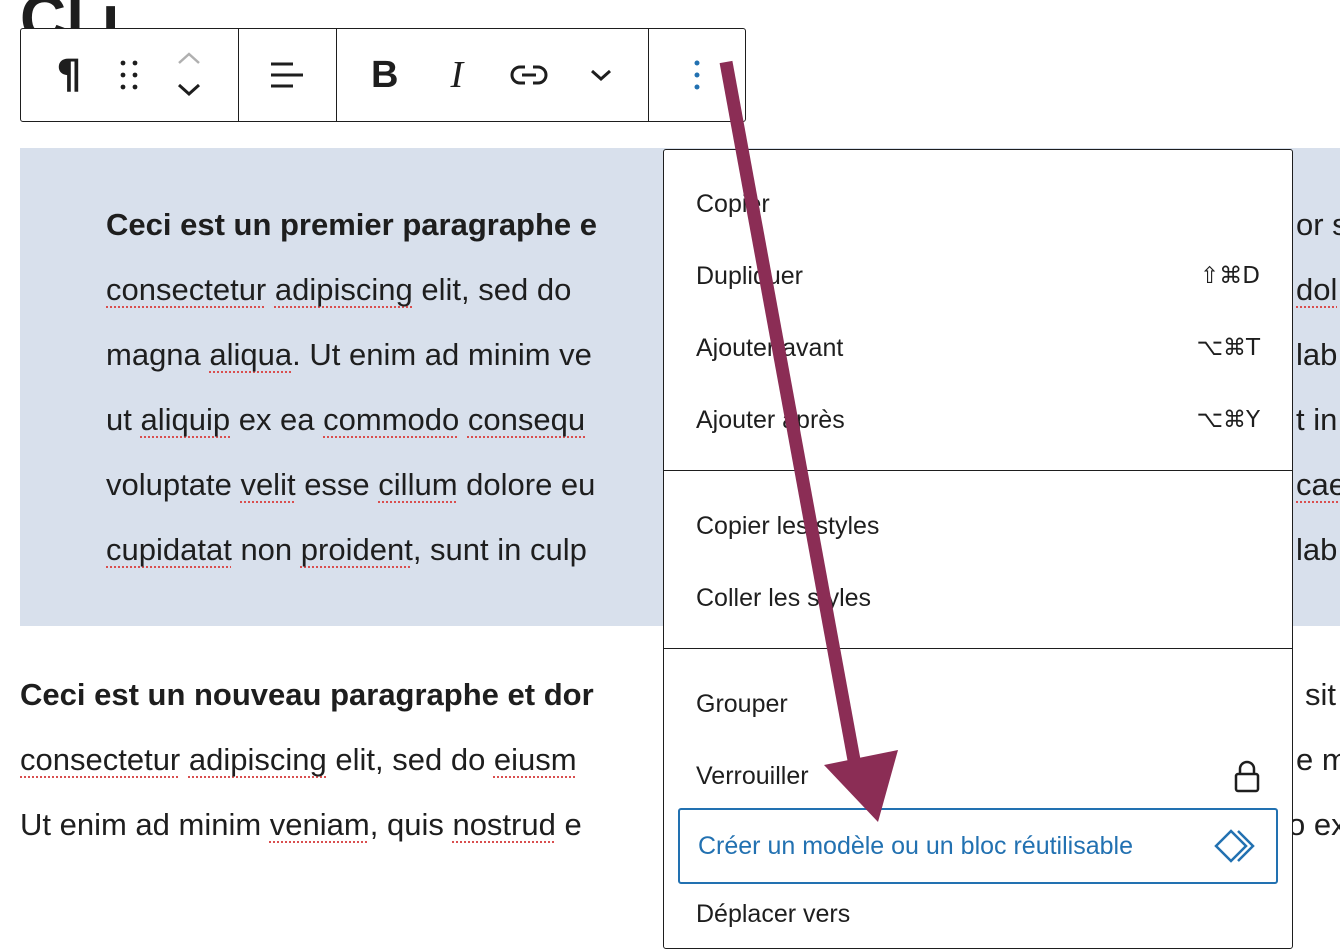 The width and height of the screenshot is (1340, 949). I want to click on toolbar-group-options, so click(696, 75).